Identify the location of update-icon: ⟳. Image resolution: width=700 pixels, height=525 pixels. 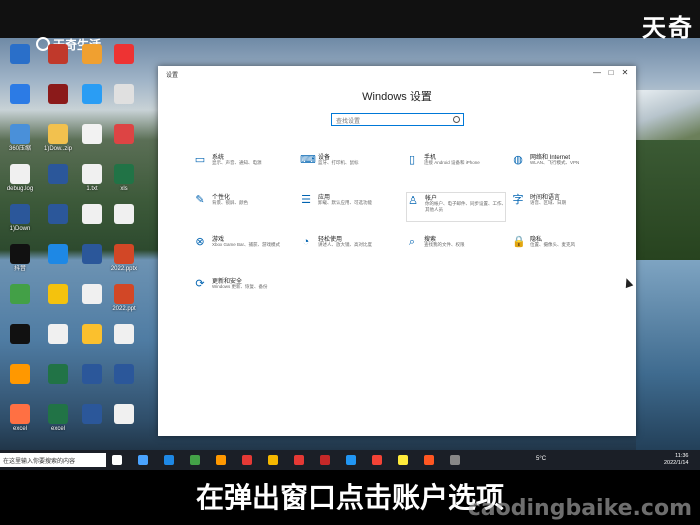
(200, 284).